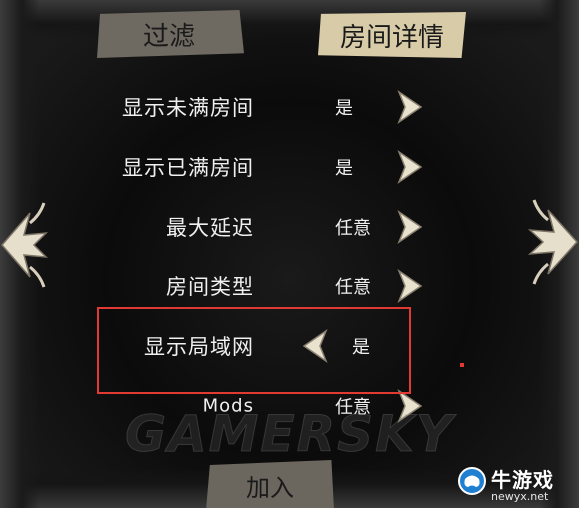  Describe the element at coordinates (270, 487) in the screenshot. I see `join-button-label: 加入` at that location.